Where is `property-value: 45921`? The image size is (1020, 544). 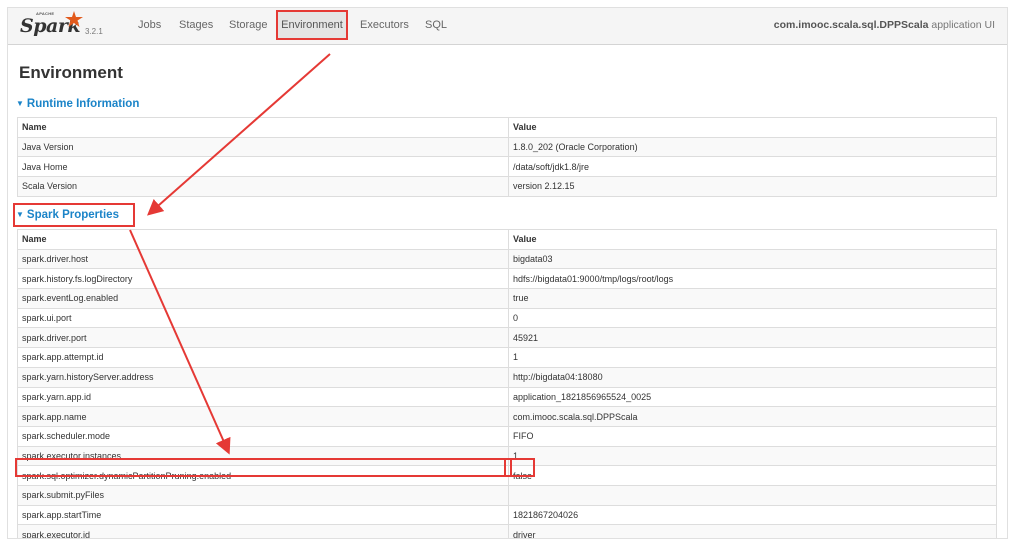
property-value: 45921 is located at coordinates (752, 338).